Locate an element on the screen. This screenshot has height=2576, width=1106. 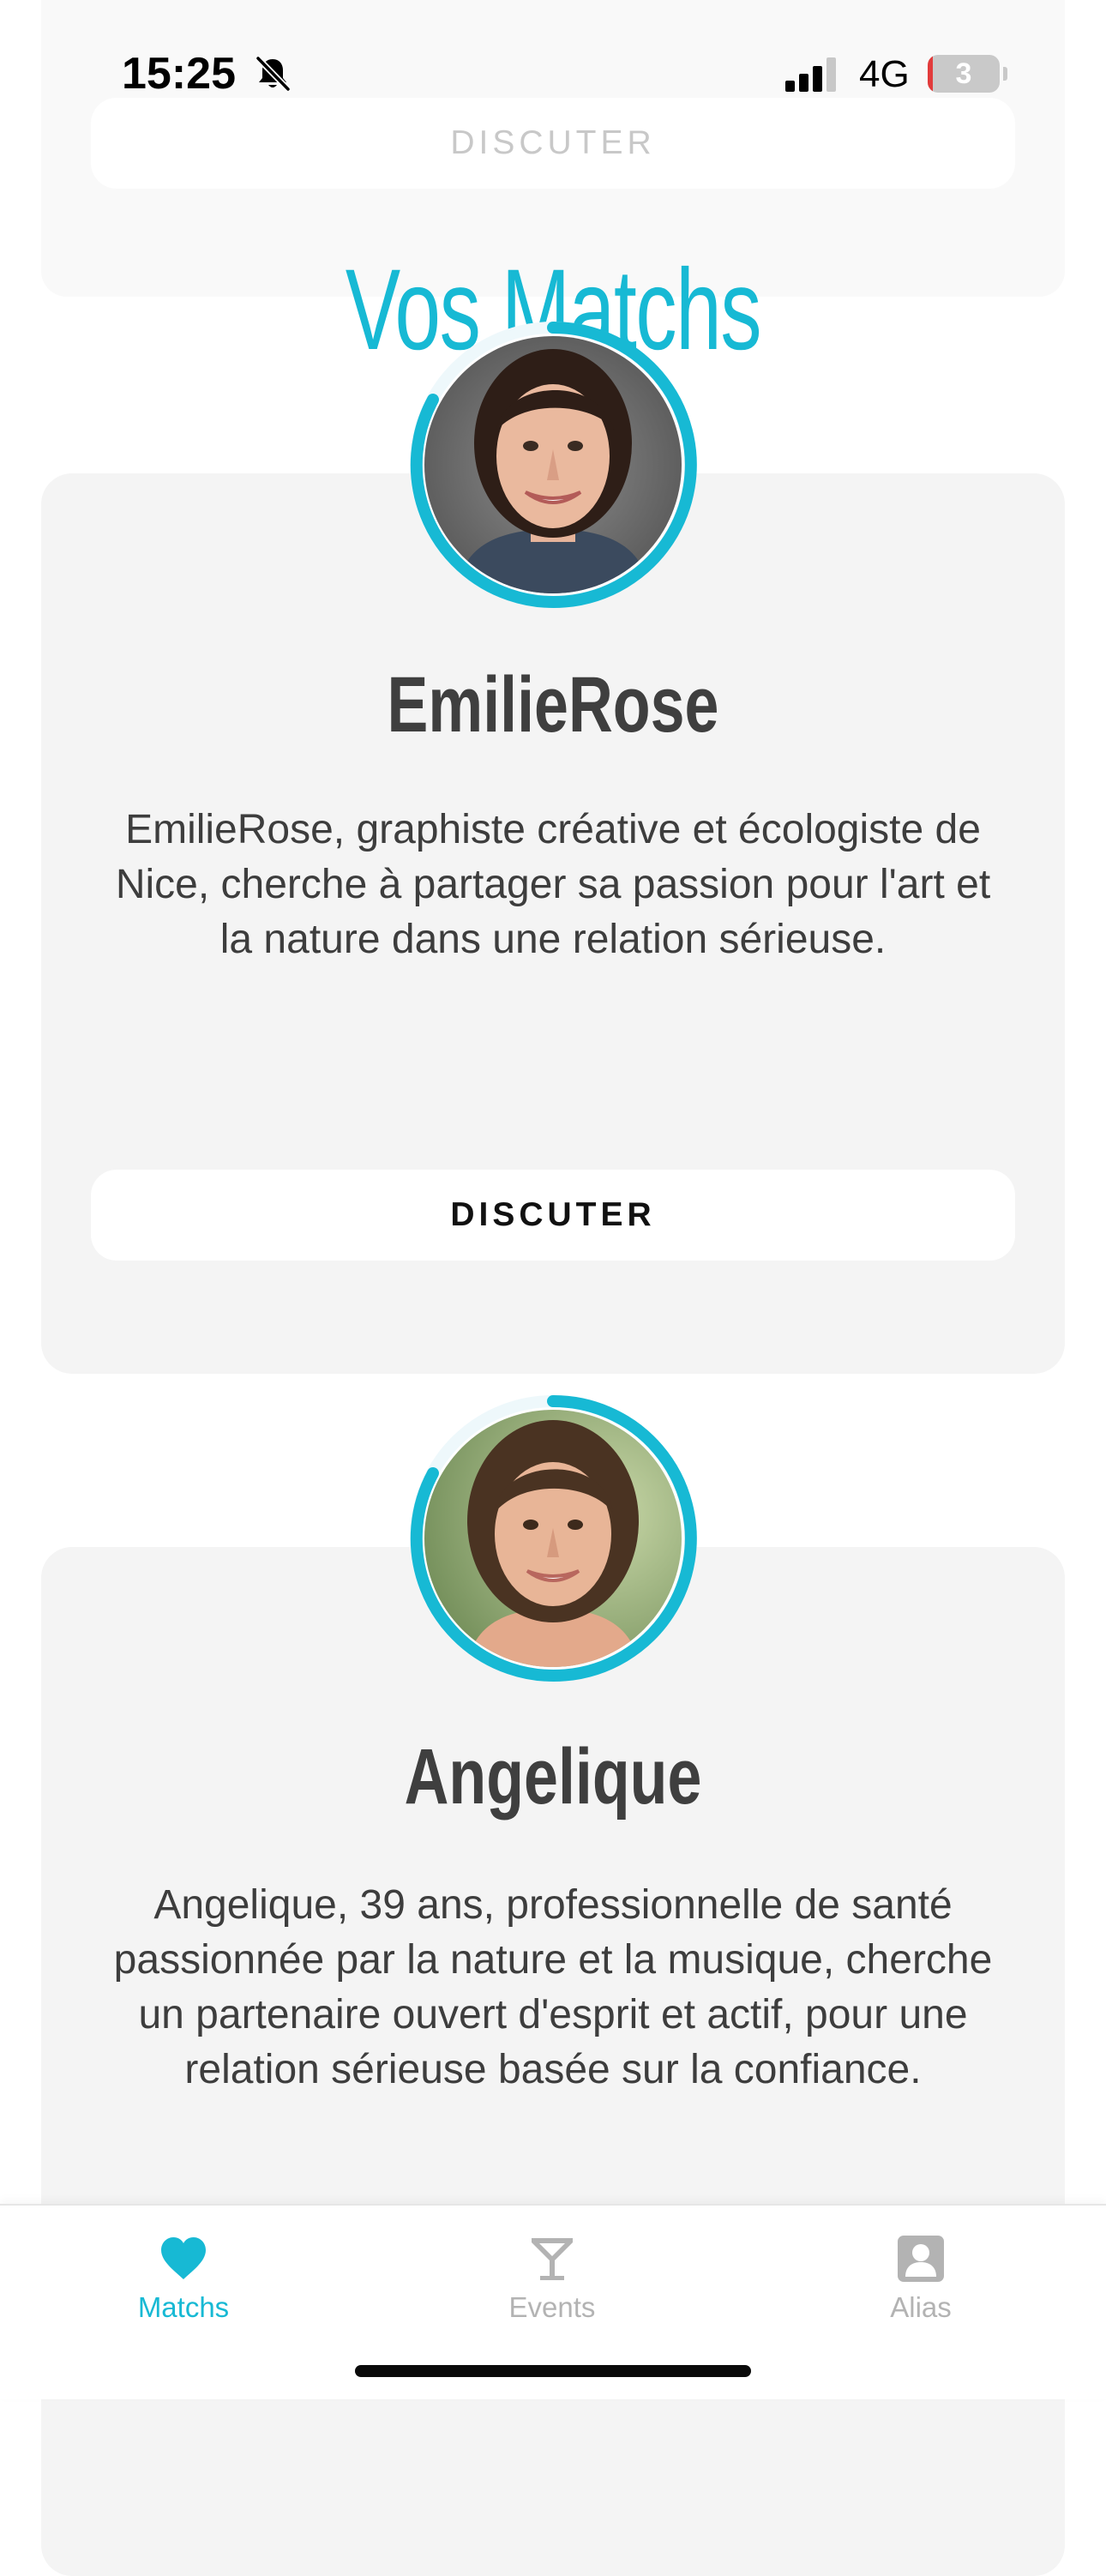
status-bar: 15:25 4G 3 is located at coordinates (553, 73).